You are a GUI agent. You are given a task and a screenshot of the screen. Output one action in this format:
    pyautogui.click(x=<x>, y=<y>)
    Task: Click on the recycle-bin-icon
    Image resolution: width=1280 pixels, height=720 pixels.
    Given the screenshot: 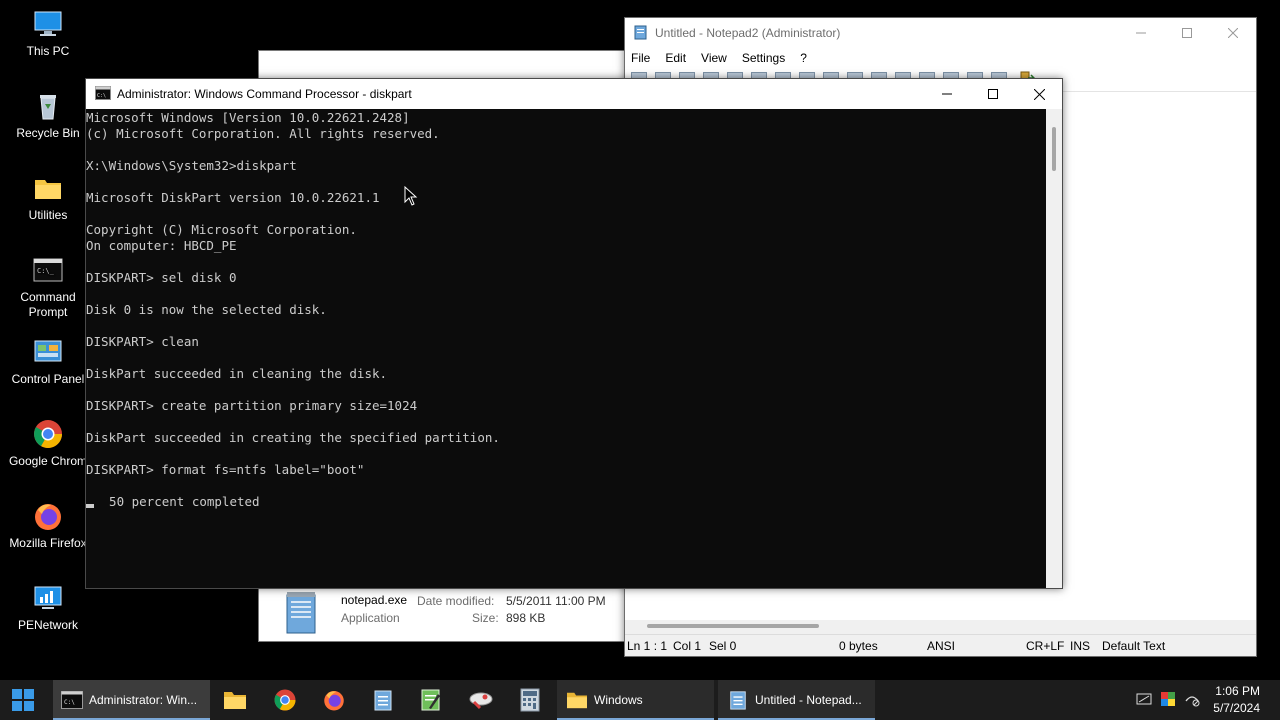 What is the action you would take?
    pyautogui.click(x=48, y=106)
    